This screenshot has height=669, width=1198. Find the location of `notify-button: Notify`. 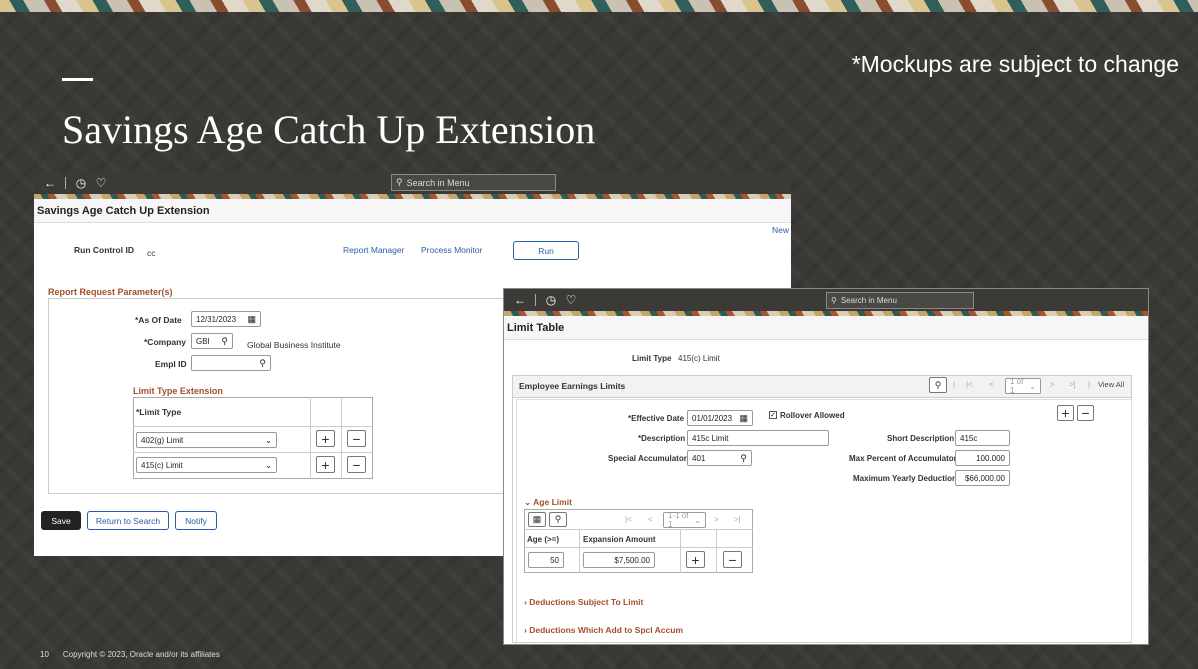

notify-button: Notify is located at coordinates (196, 520).